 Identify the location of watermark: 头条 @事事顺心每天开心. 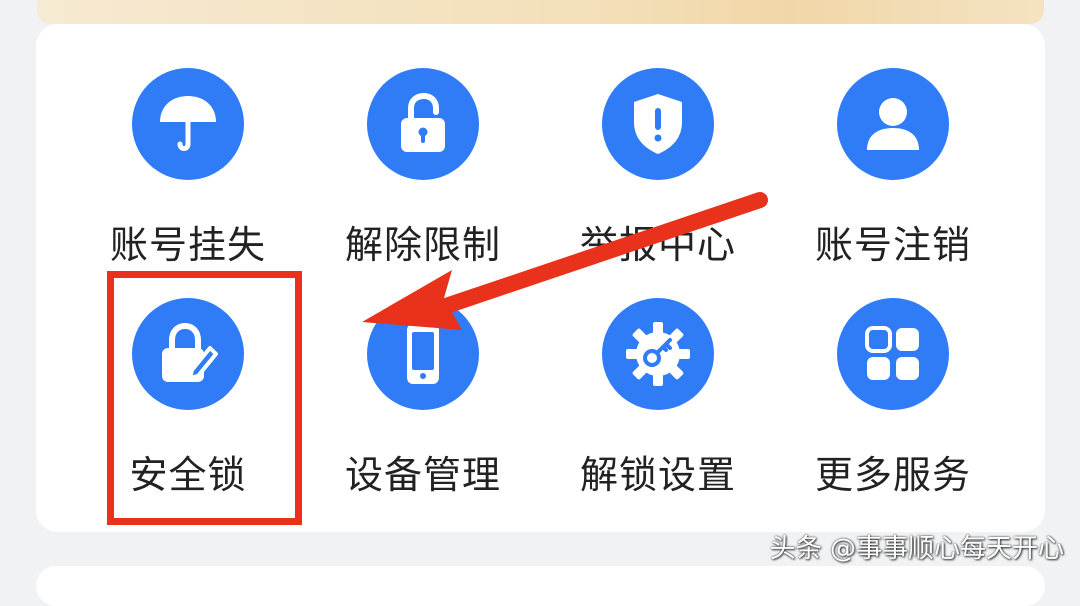
(916, 549).